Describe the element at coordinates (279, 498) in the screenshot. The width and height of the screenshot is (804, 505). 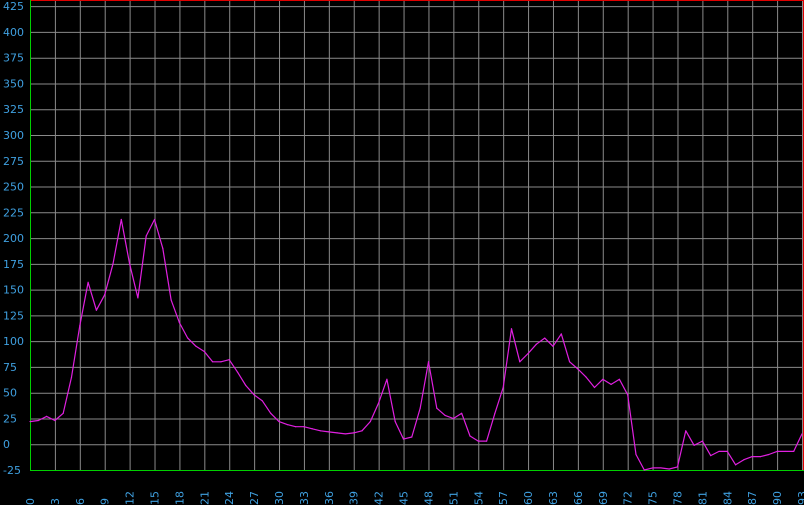
I see `x-tick-label: 30` at that location.